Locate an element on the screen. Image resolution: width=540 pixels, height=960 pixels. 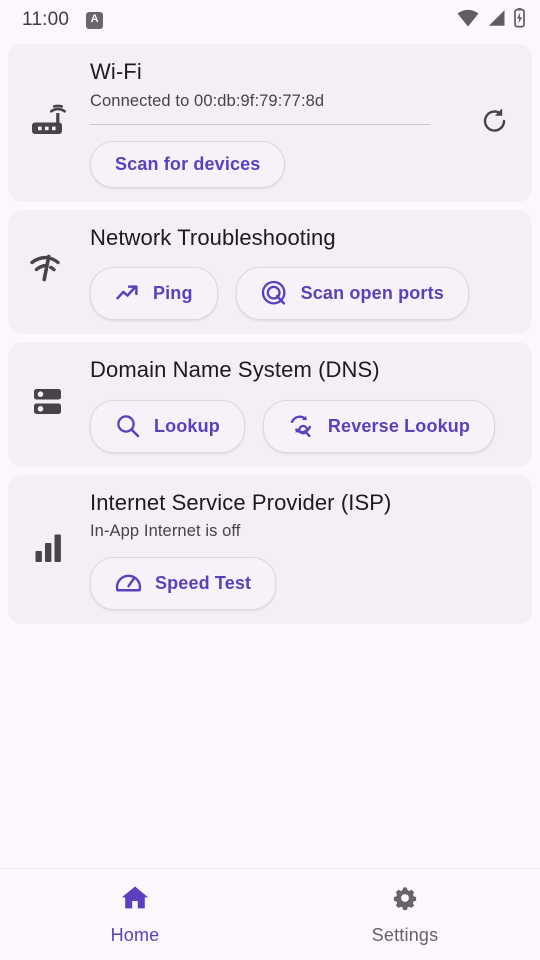
network-check-icon is located at coordinates (49, 271).